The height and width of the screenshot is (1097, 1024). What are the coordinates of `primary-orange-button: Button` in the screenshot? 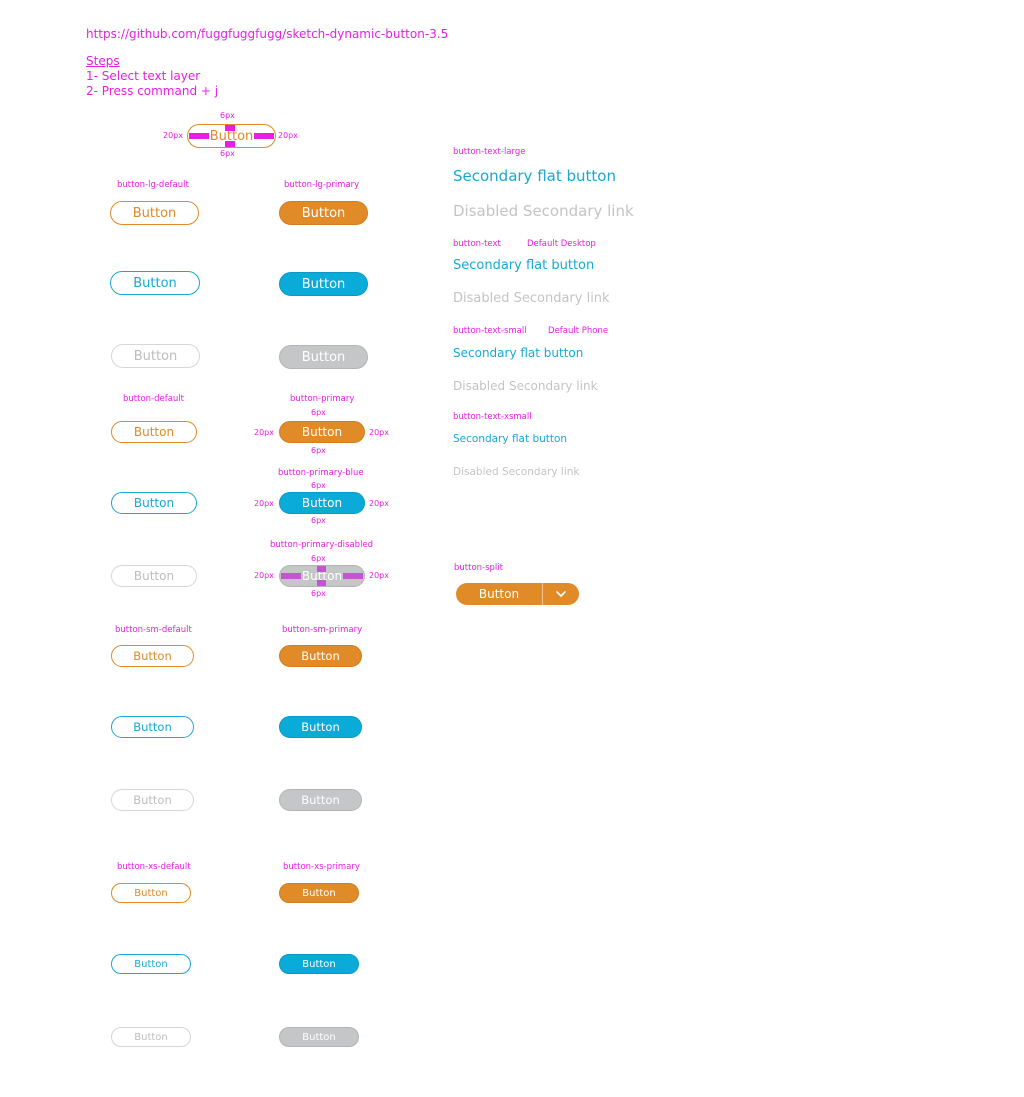 It's located at (322, 432).